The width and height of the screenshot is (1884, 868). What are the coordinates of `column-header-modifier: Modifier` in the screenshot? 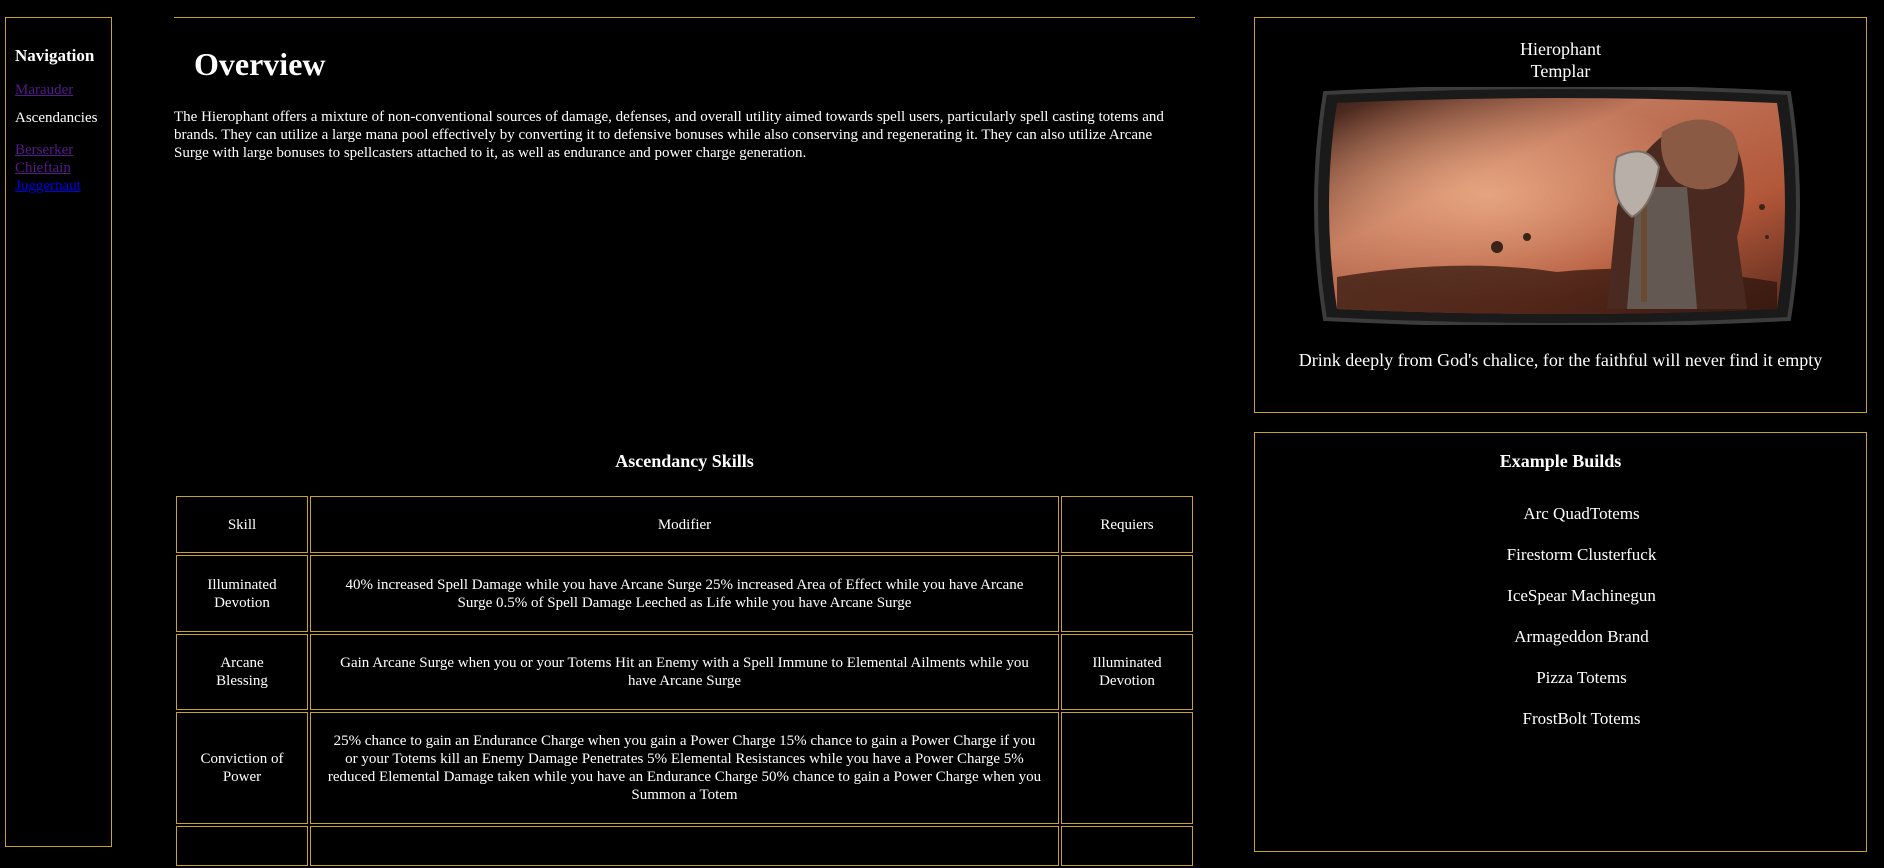 It's located at (684, 524).